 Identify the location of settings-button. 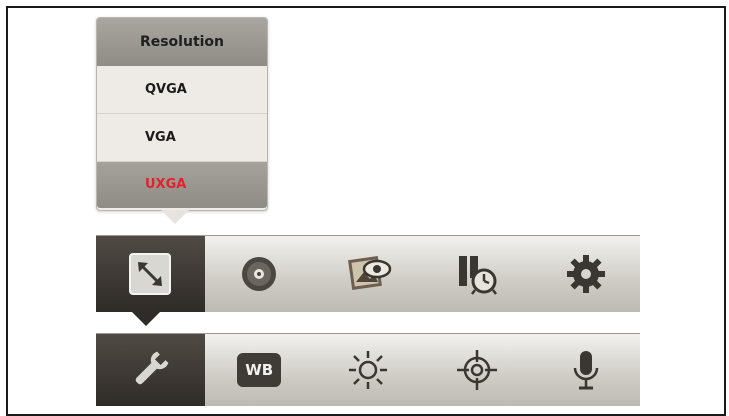
(585, 274).